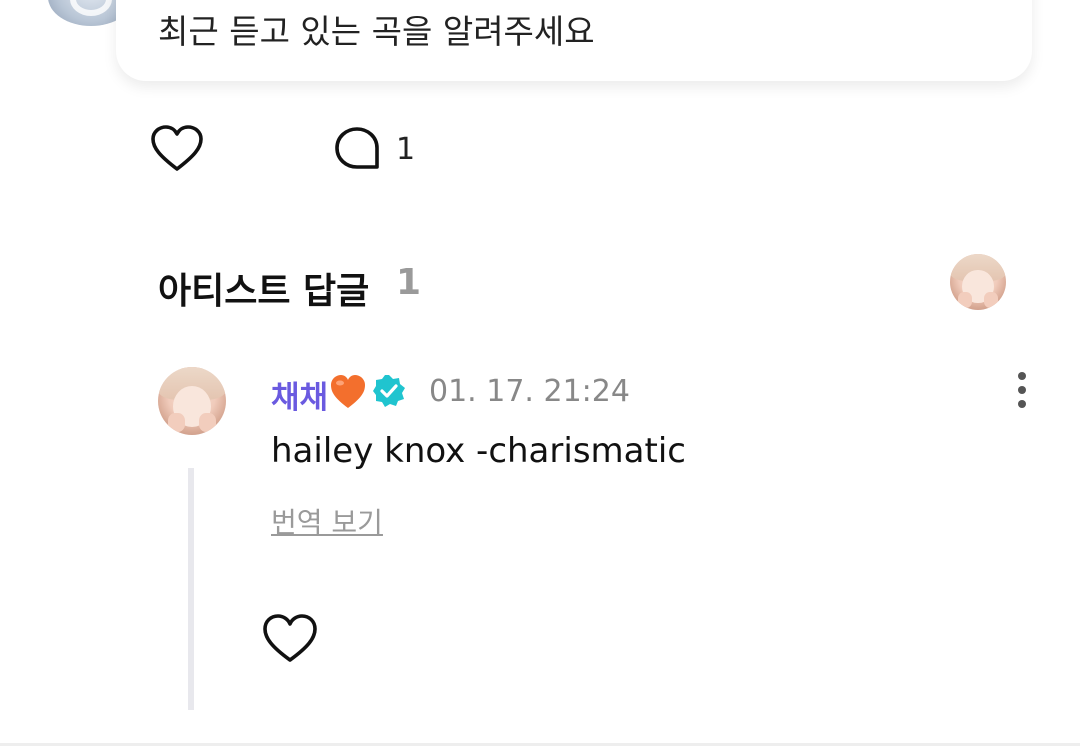 This screenshot has width=1080, height=746. What do you see at coordinates (290, 639) in the screenshot?
I see `reply-like-heart-icon` at bounding box center [290, 639].